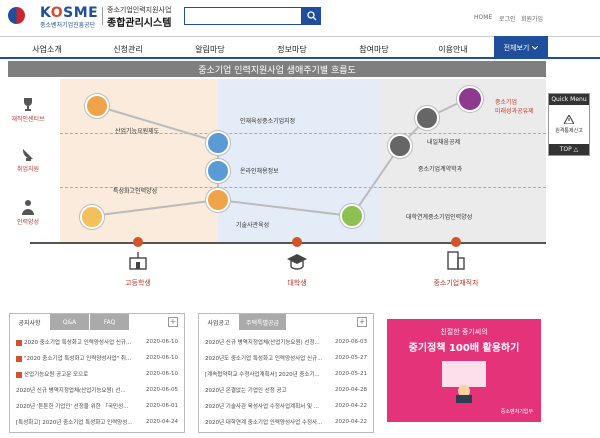 This screenshot has height=438, width=600. Describe the element at coordinates (259, 171) in the screenshot. I see `node-label-online-recruit: 온라인채용정보` at that location.